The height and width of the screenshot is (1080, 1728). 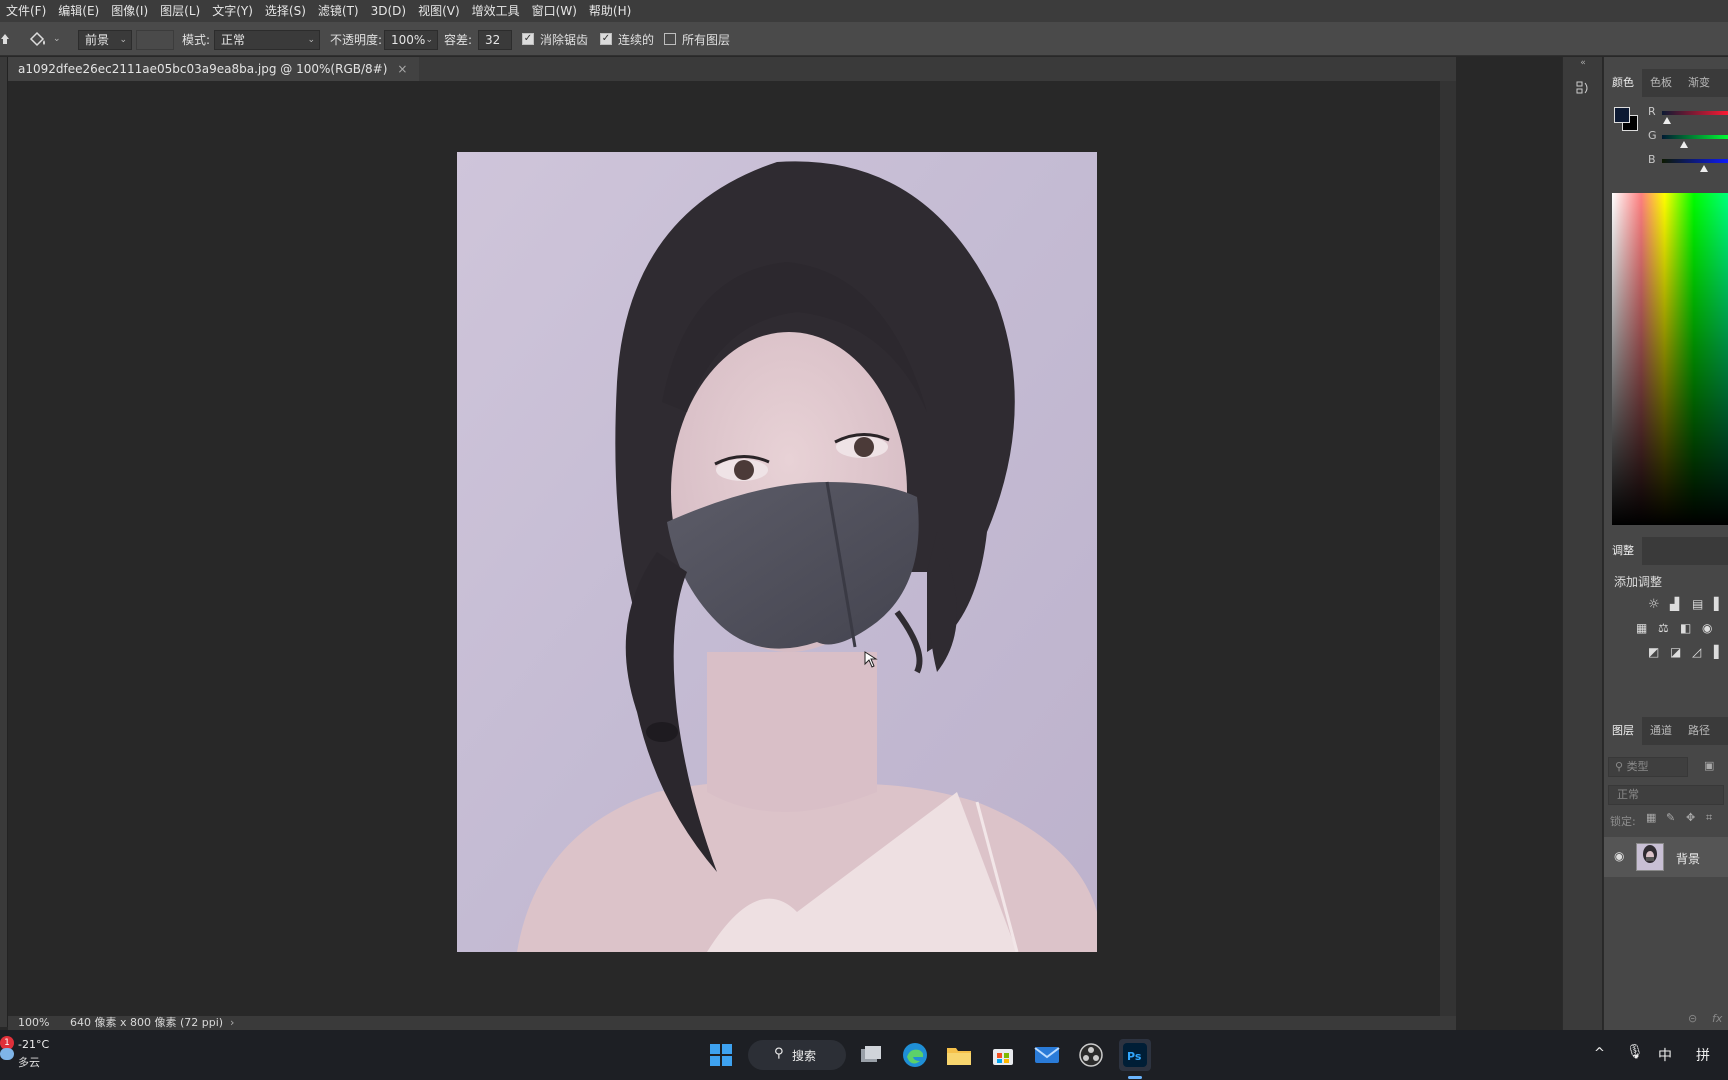 I want to click on tab-layers: 图层, so click(x=1623, y=731).